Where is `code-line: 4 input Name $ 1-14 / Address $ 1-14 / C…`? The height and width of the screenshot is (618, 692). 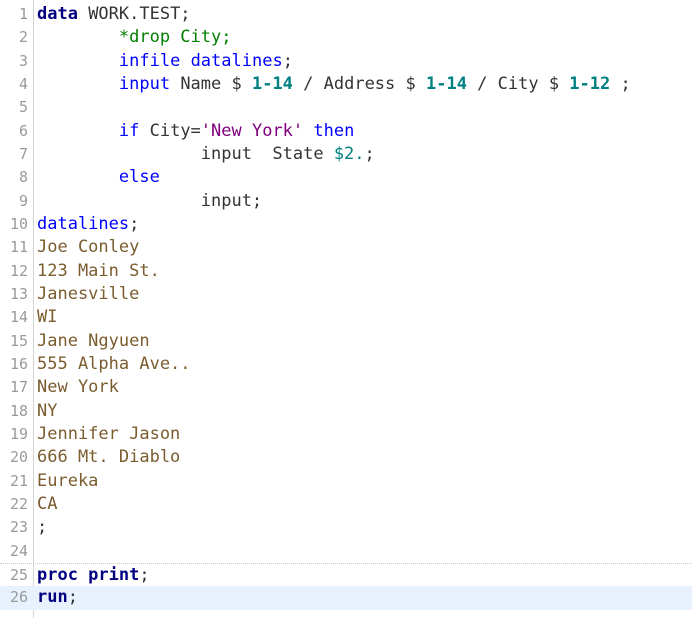
code-line: 4 input Name $ 1-14 / Address $ 1-14 / C… is located at coordinates (346, 84).